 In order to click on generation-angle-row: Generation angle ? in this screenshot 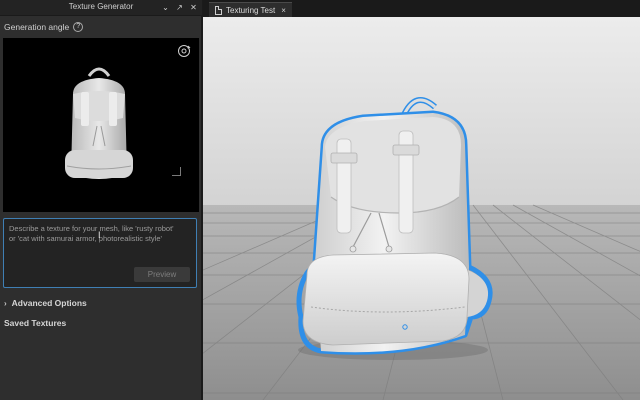, I will do `click(44, 27)`.